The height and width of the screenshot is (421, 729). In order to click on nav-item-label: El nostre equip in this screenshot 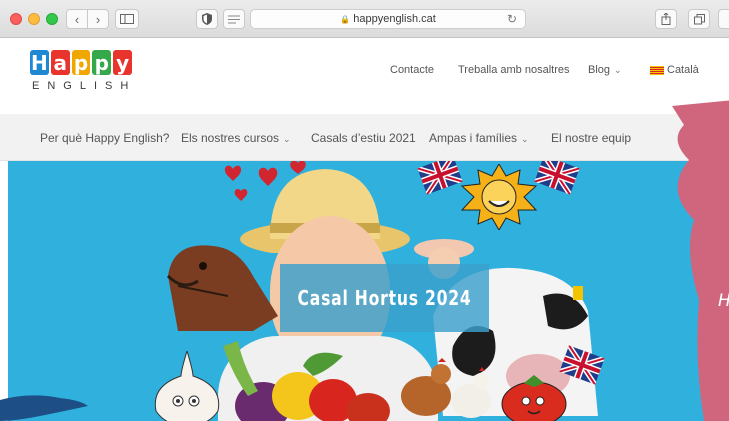, I will do `click(591, 138)`.